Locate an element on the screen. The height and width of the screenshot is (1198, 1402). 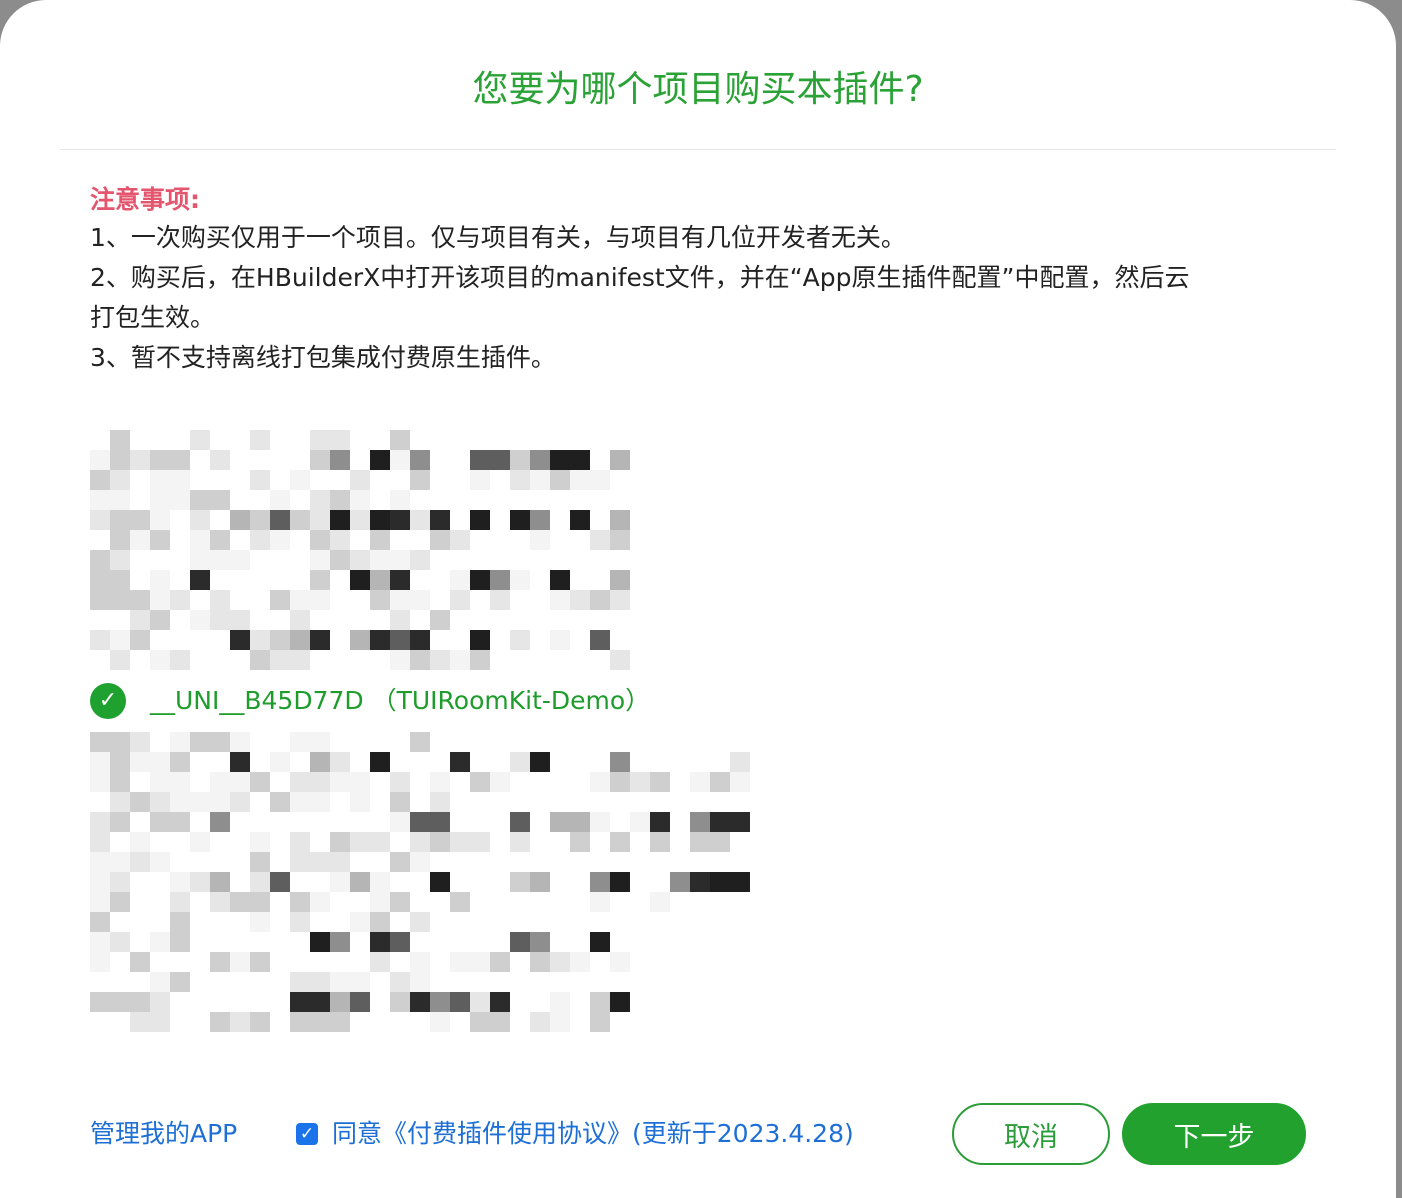
agreement-checkbox: ✓ is located at coordinates (307, 1134).